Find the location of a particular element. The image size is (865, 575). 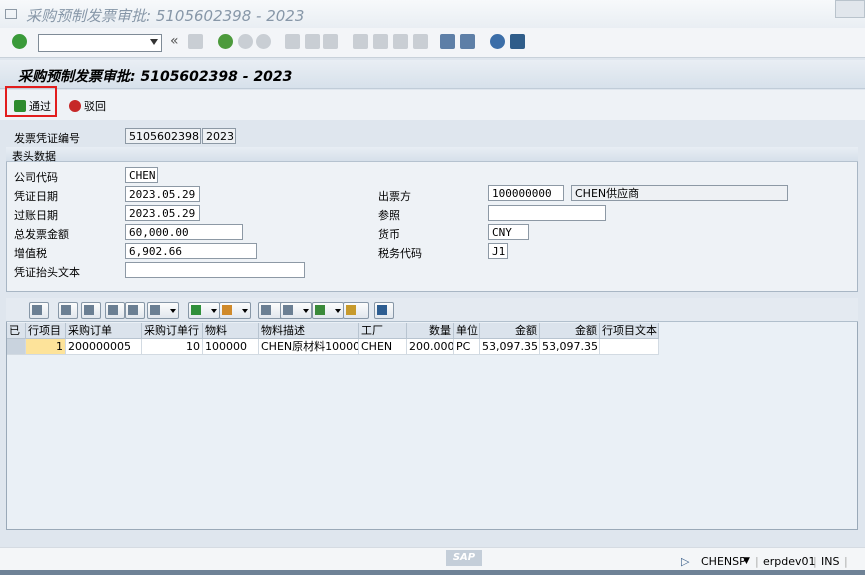

header-data-group-title: 表头数据 is located at coordinates (432, 155).